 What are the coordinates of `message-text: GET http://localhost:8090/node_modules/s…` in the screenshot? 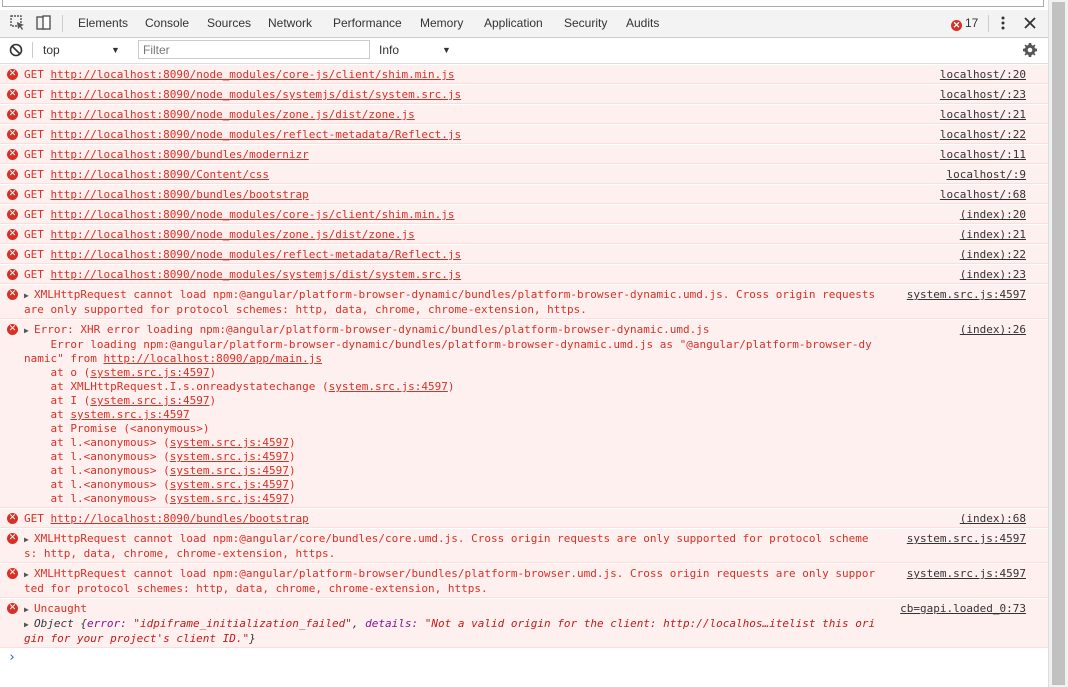 It's located at (243, 94).